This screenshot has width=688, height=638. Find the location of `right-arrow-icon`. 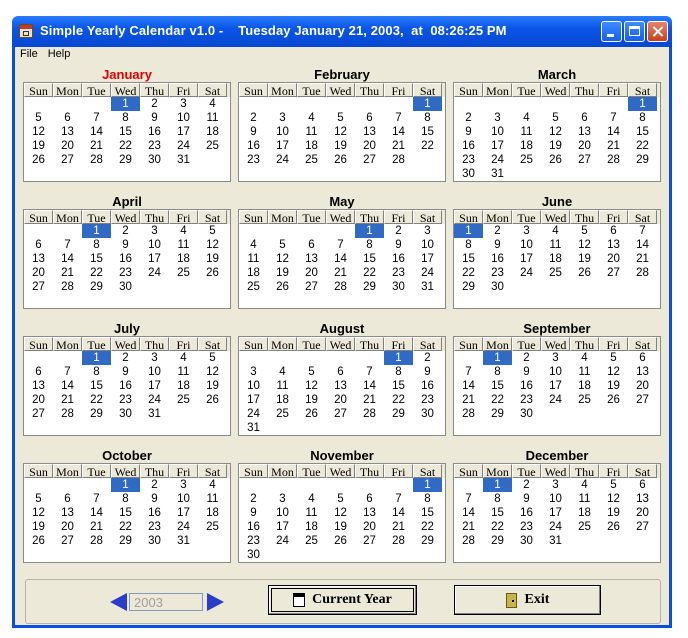

right-arrow-icon is located at coordinates (215, 602).